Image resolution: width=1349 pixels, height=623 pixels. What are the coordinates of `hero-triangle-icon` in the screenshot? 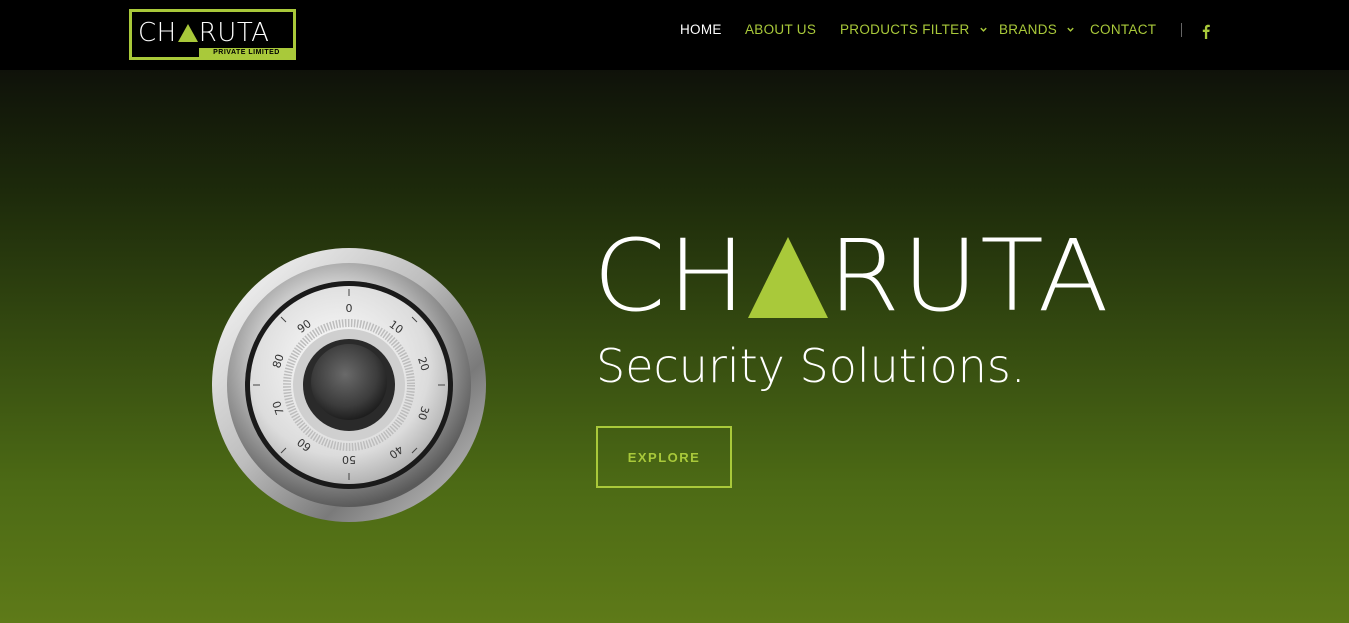 It's located at (787, 277).